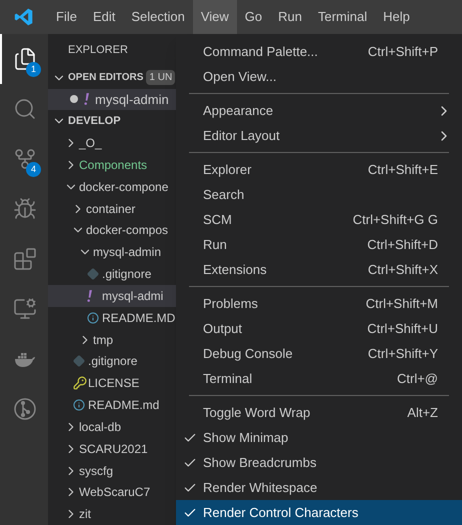  Describe the element at coordinates (112, 296) in the screenshot. I see `tree-item: mysql-admi` at that location.